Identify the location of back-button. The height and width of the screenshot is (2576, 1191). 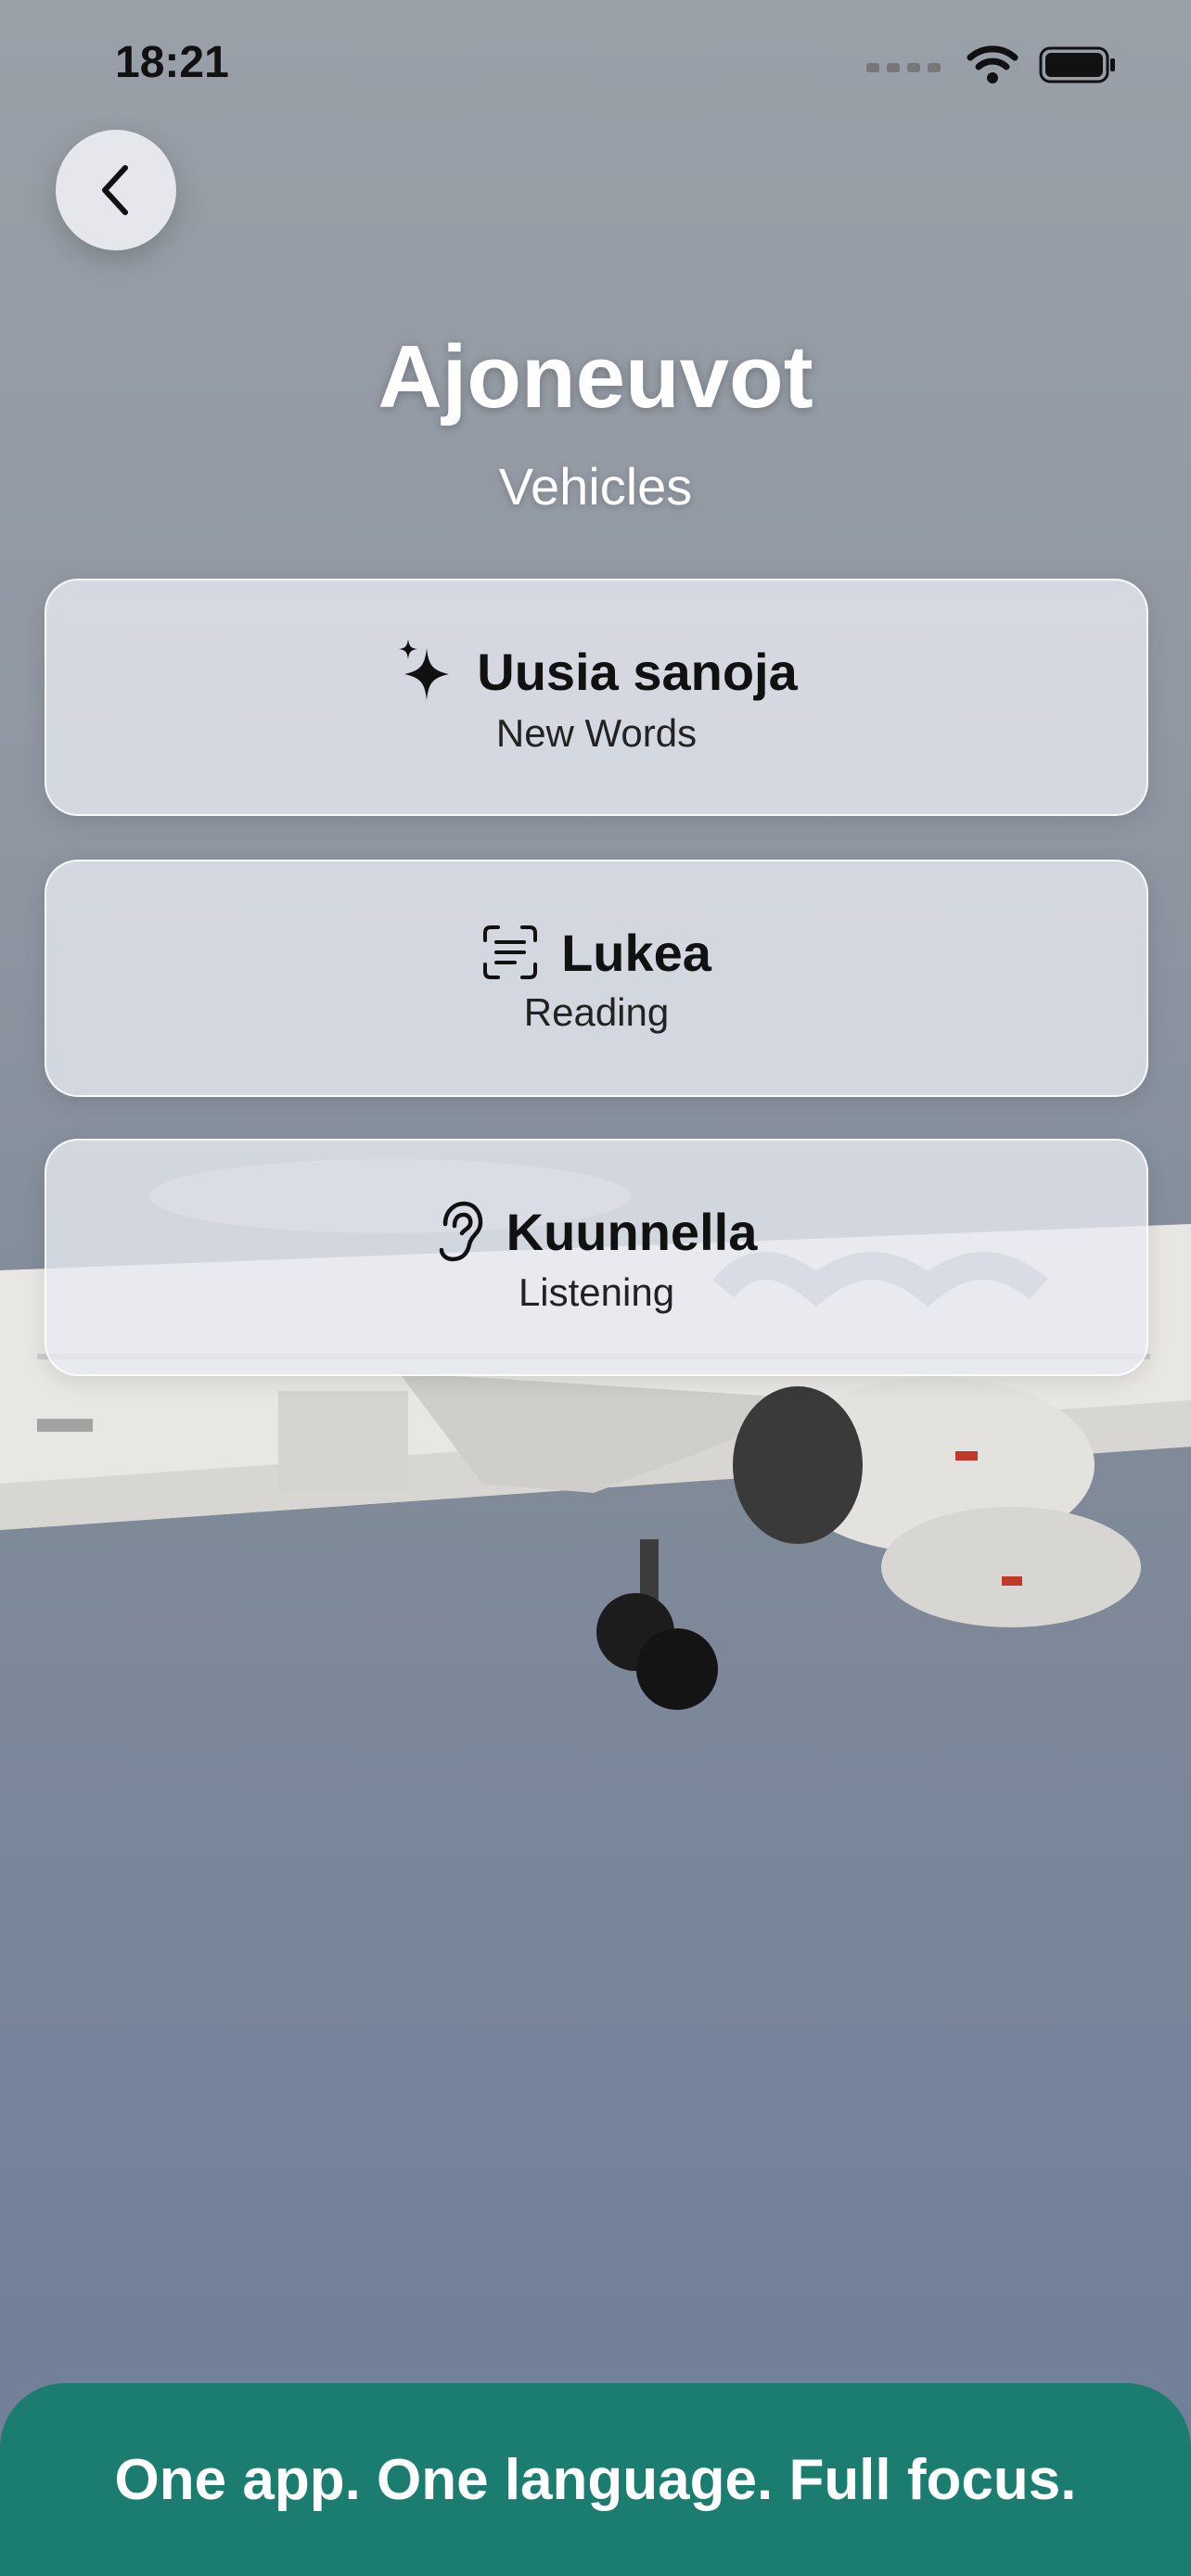
(116, 190).